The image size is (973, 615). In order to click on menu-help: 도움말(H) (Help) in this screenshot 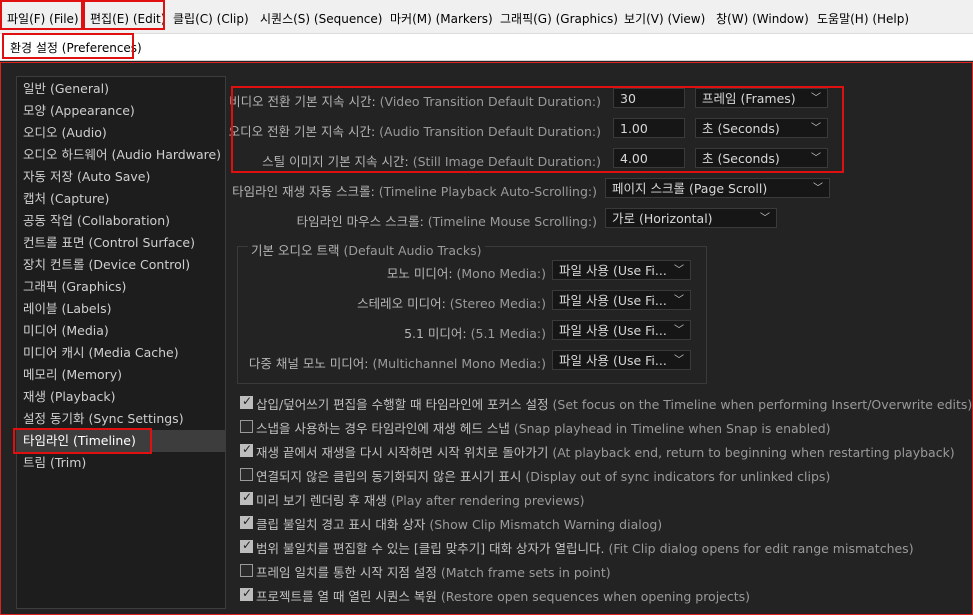, I will do `click(863, 18)`.